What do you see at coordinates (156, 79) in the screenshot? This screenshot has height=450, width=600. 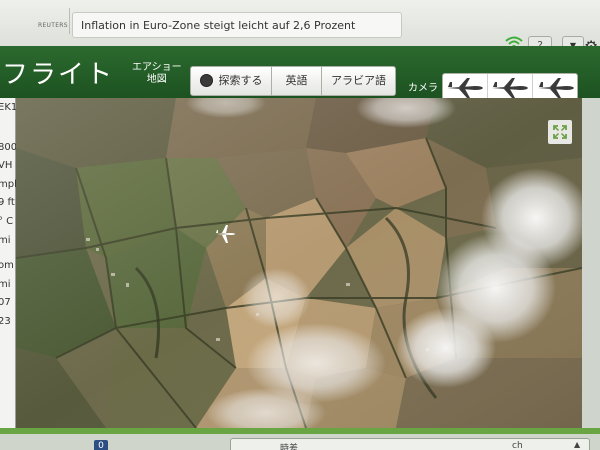 I see `airshow-map-label-line2: 地図` at bounding box center [156, 79].